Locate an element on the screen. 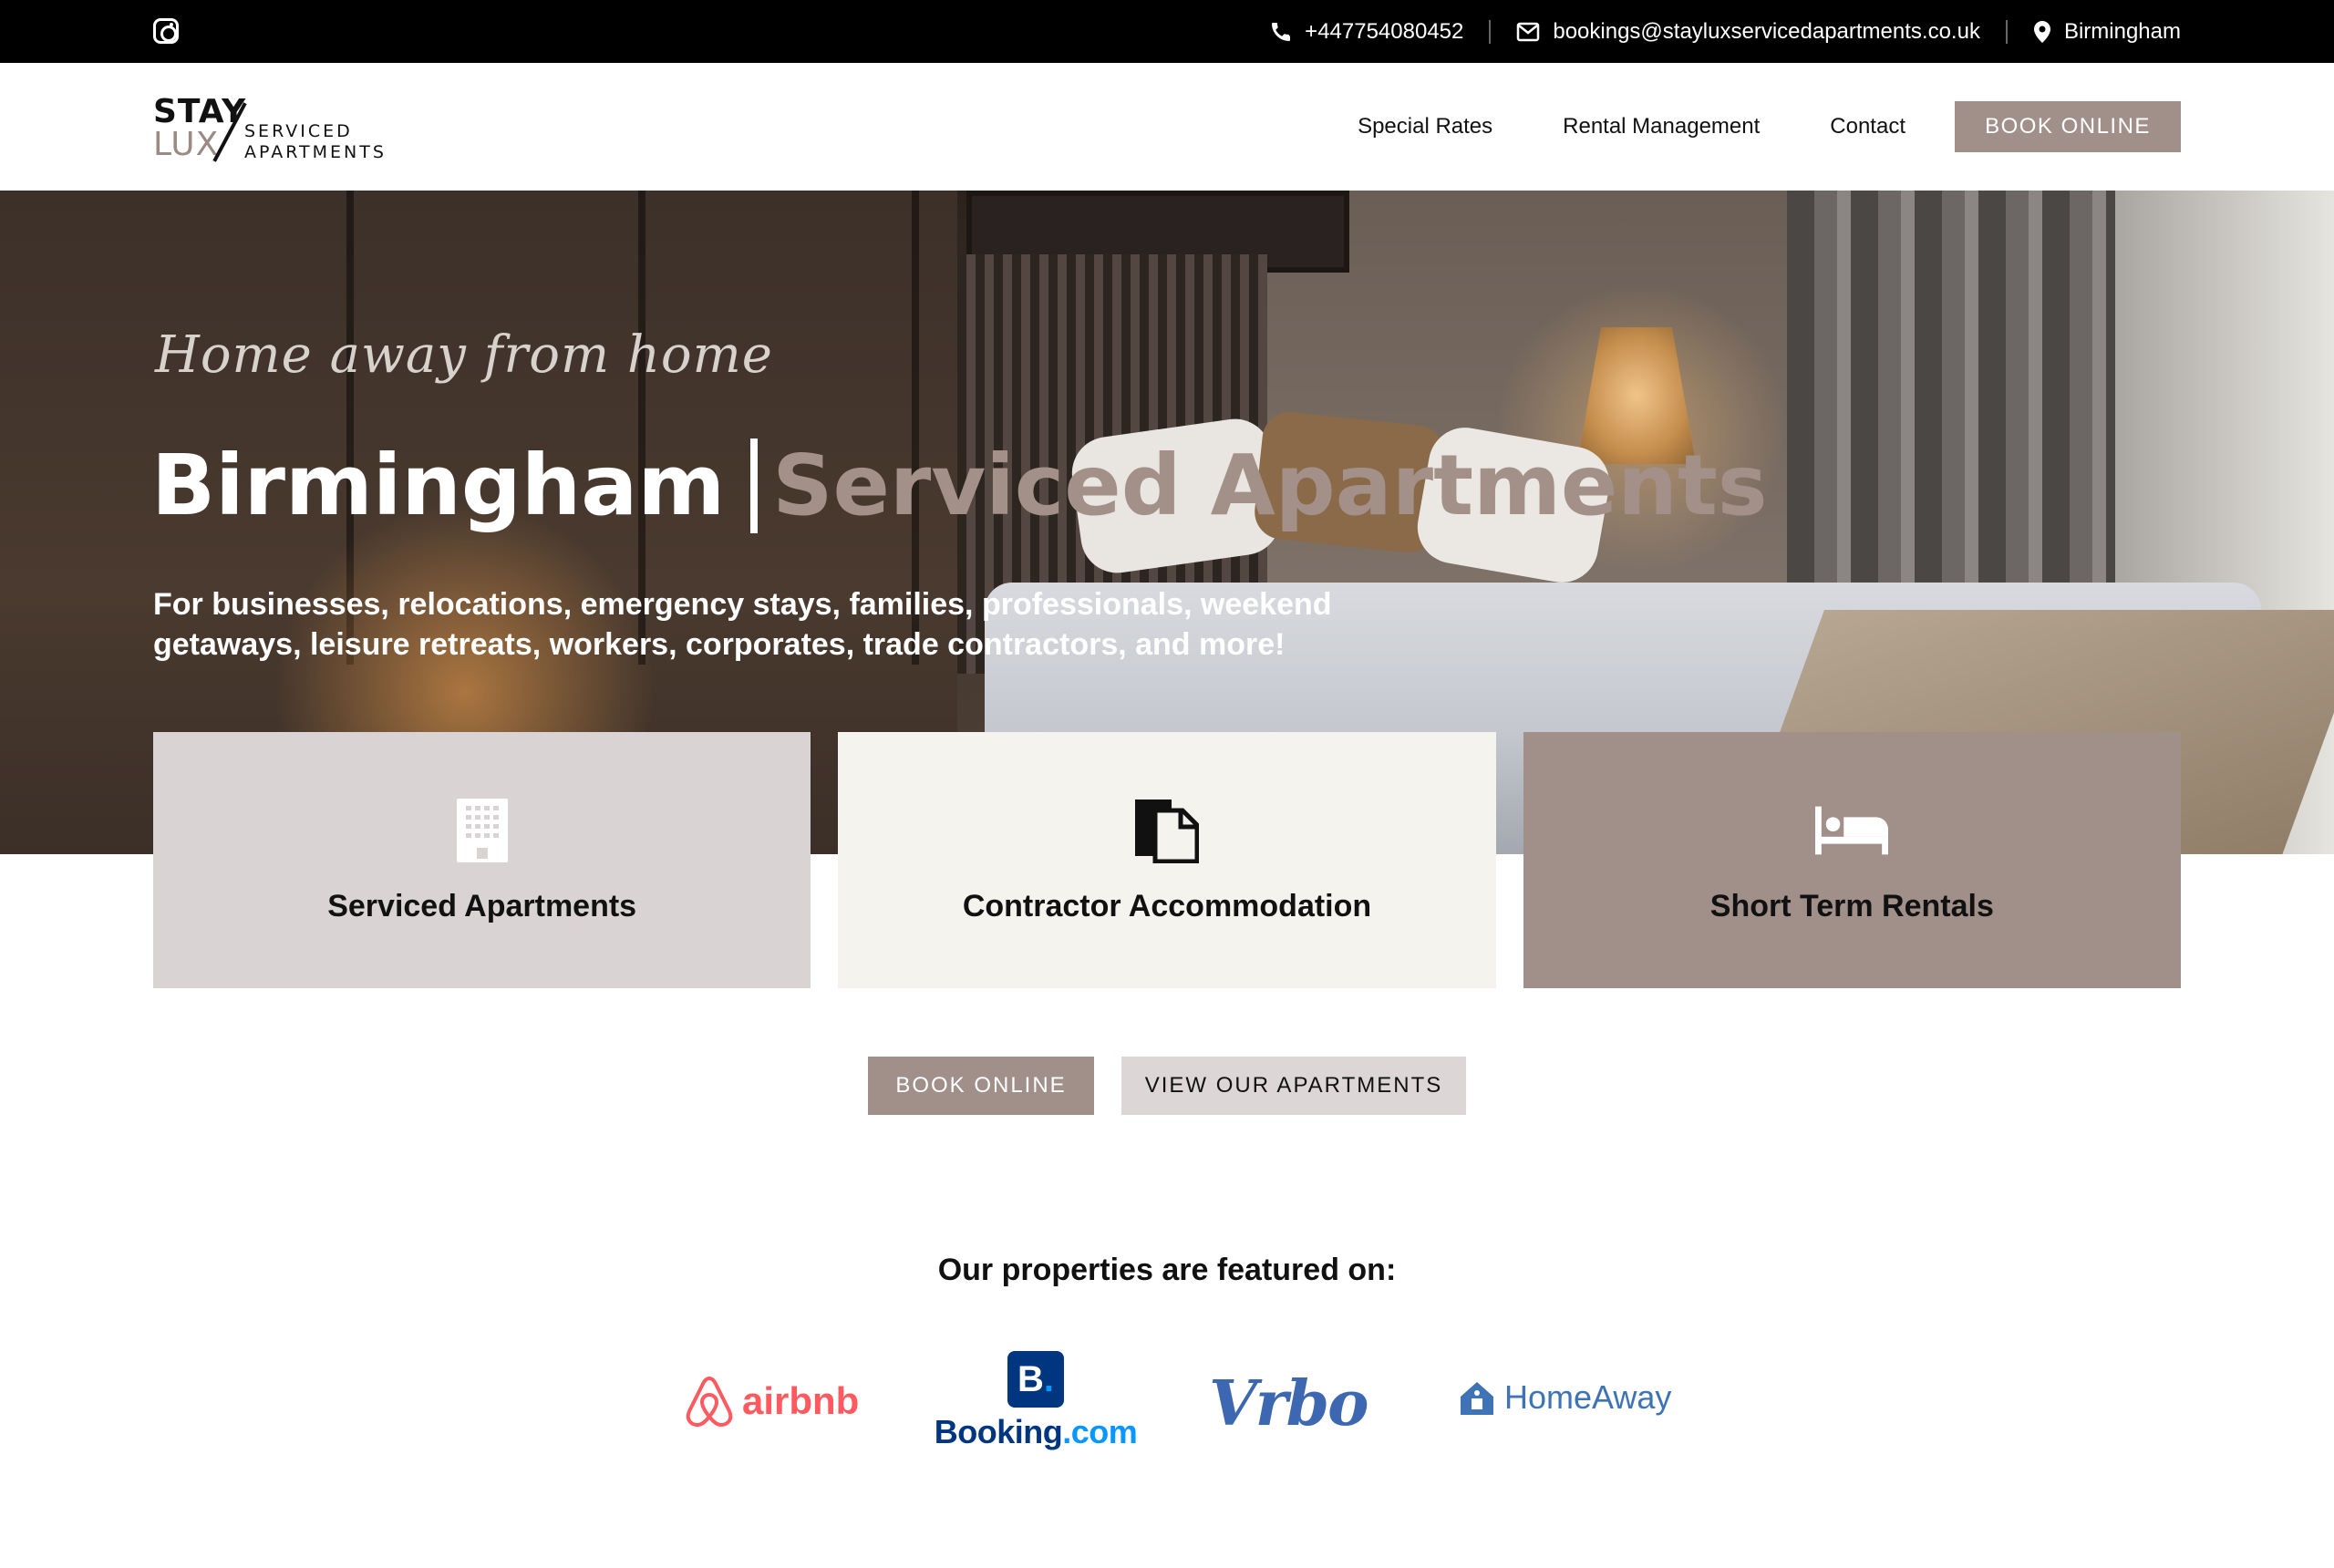 The height and width of the screenshot is (1568, 2334). documents-icon is located at coordinates (1167, 830).